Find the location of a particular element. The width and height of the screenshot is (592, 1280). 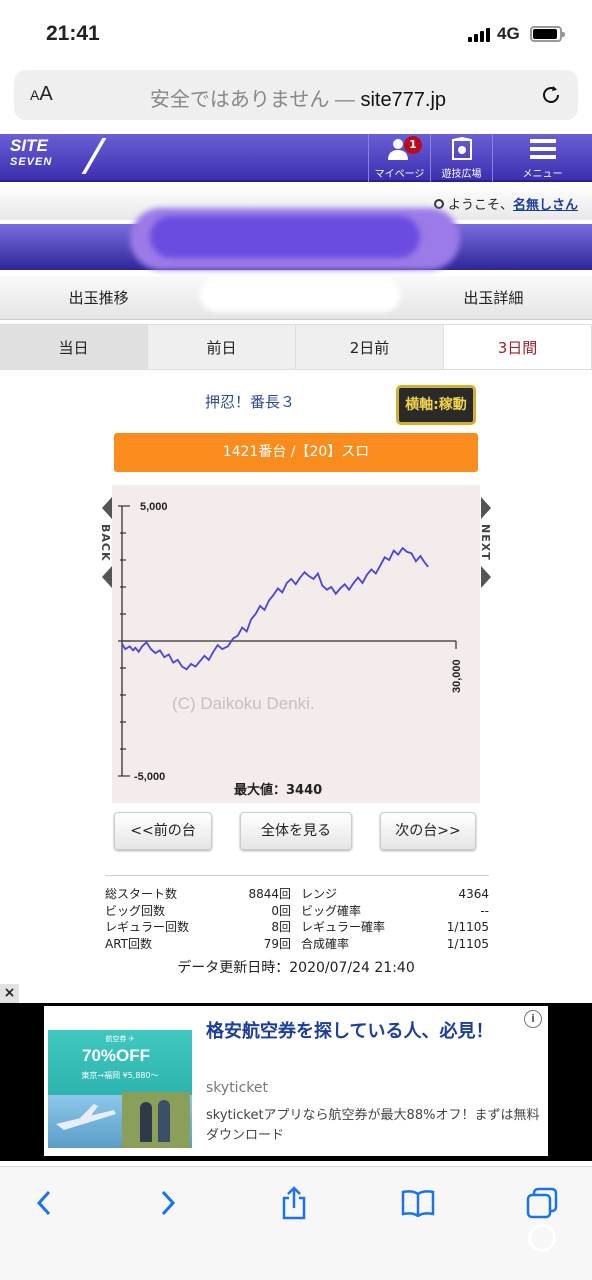

text-size-button: AA is located at coordinates (41, 94).